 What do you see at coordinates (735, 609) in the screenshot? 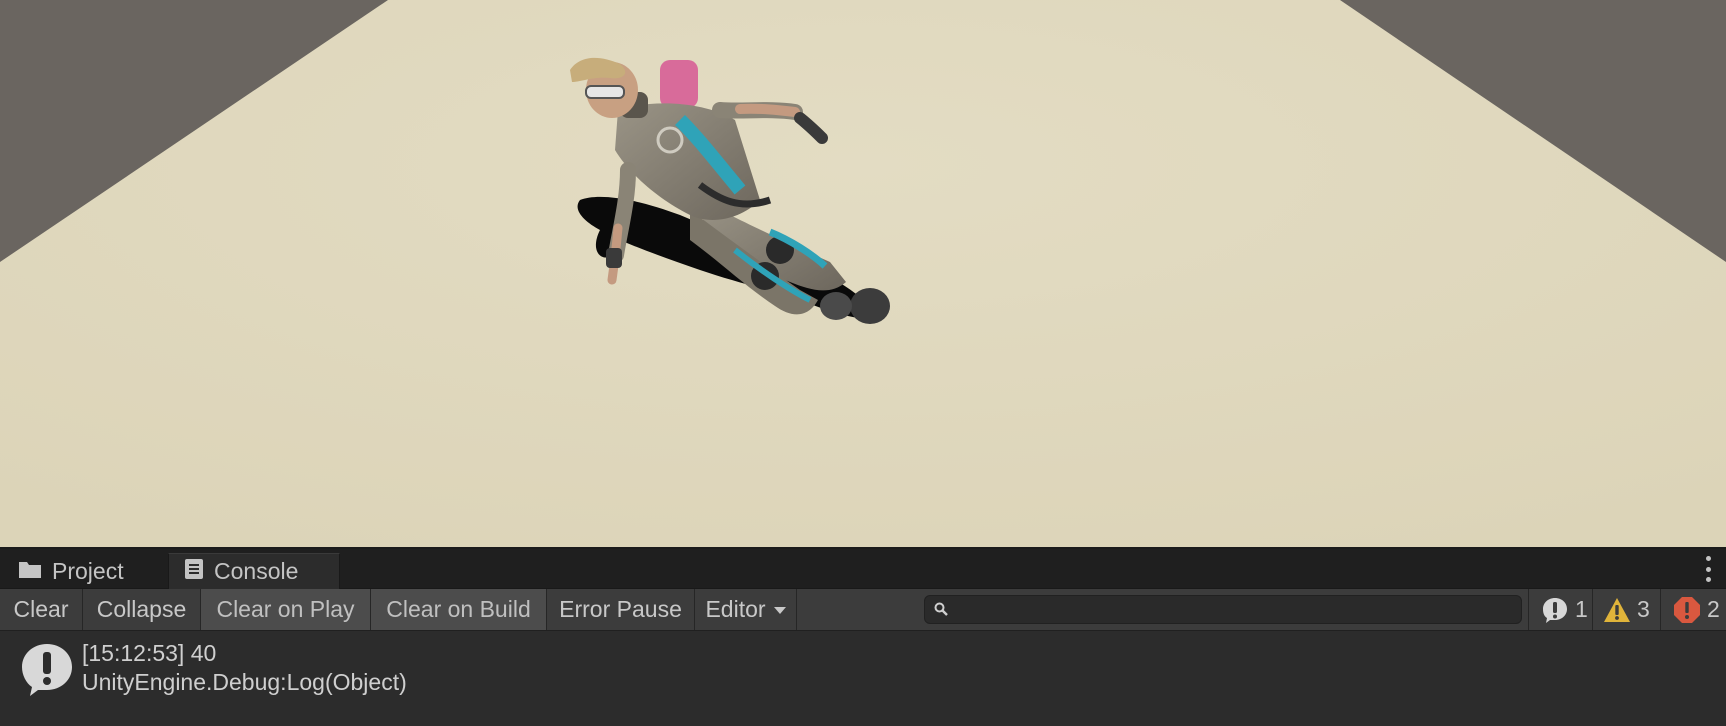
I see `editor-dropdown-label: Editor` at bounding box center [735, 609].